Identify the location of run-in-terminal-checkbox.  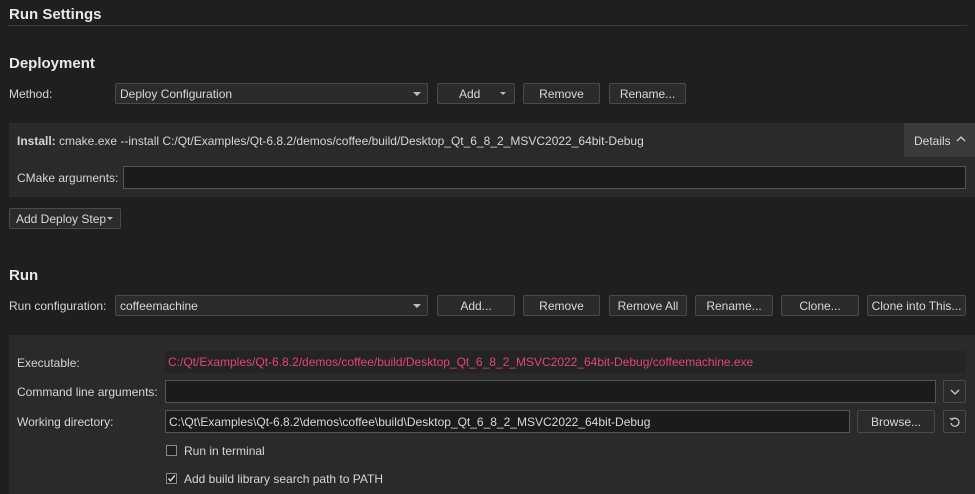
(171, 450).